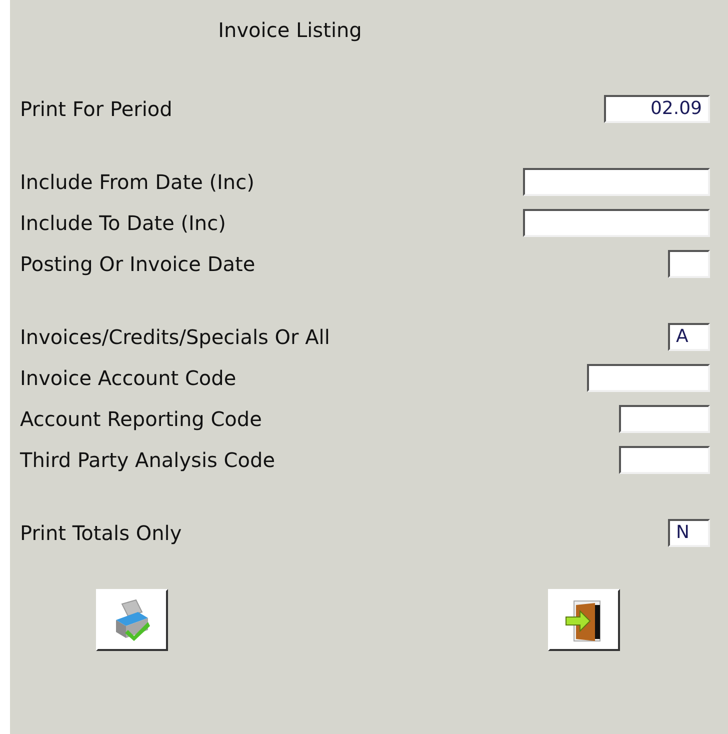 The width and height of the screenshot is (728, 734). Describe the element at coordinates (175, 336) in the screenshot. I see `field-label: Invoices/Credits/Specials Or All` at that location.